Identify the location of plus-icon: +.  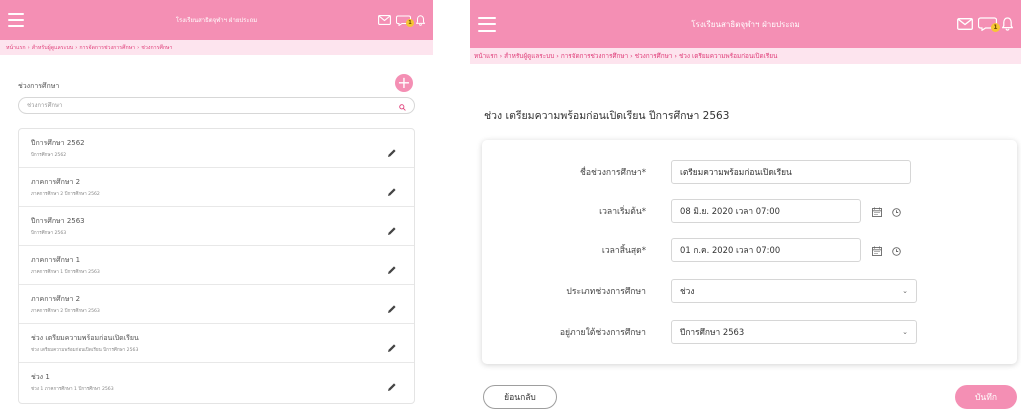
(404, 82).